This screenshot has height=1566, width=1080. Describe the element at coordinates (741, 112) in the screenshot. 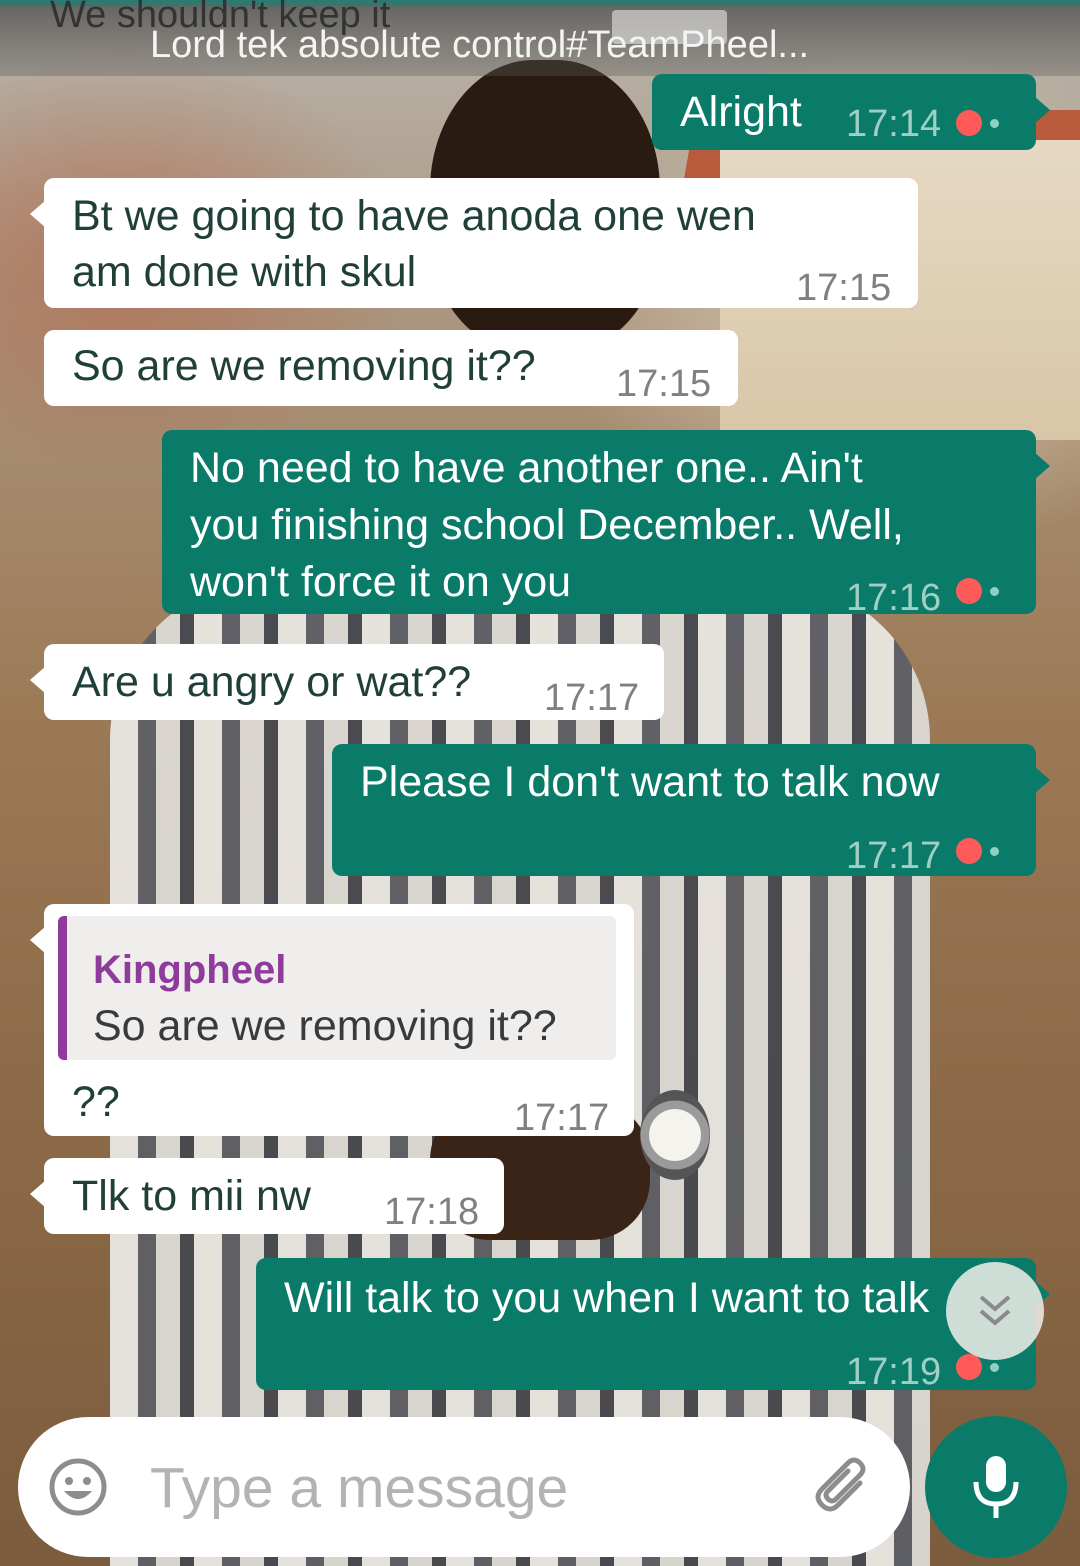

I see `message-text: Alright` at that location.